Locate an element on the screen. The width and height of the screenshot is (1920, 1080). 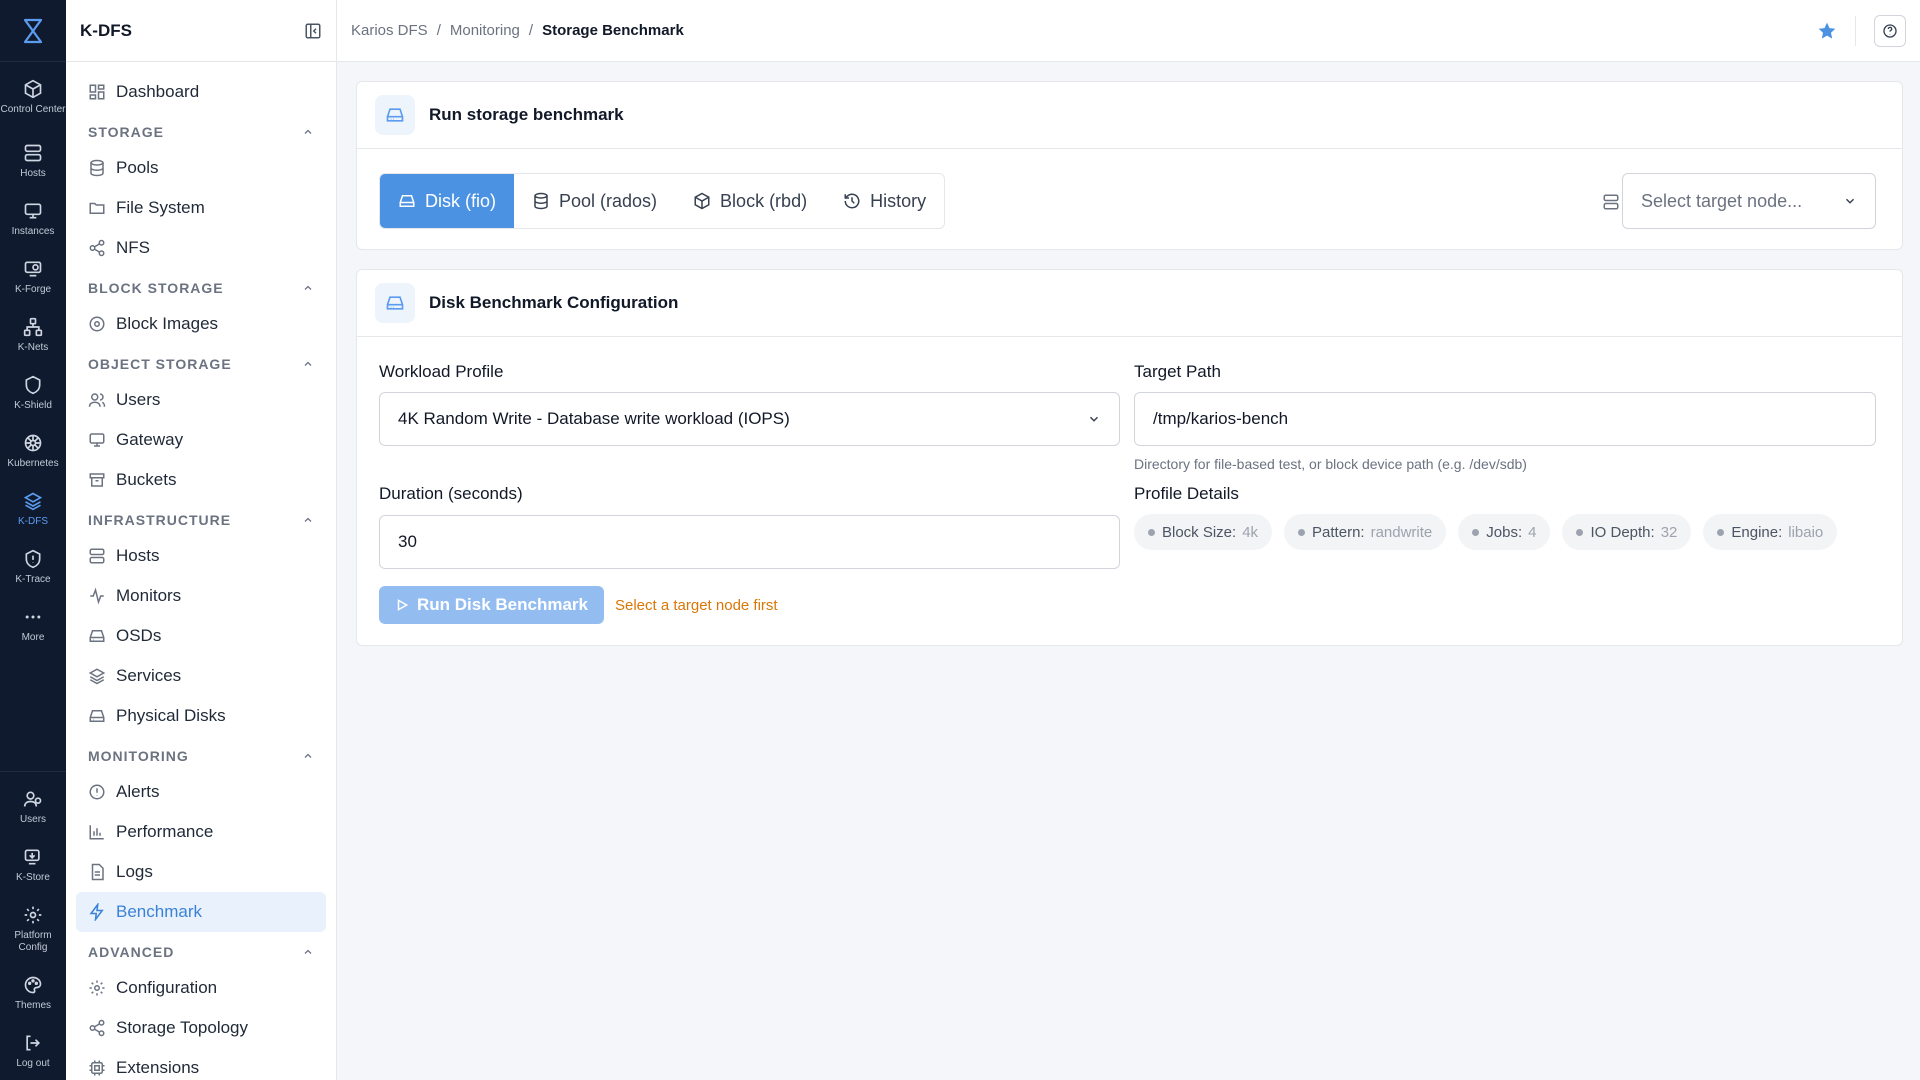
collapse-sidebar-icon is located at coordinates (313, 31).